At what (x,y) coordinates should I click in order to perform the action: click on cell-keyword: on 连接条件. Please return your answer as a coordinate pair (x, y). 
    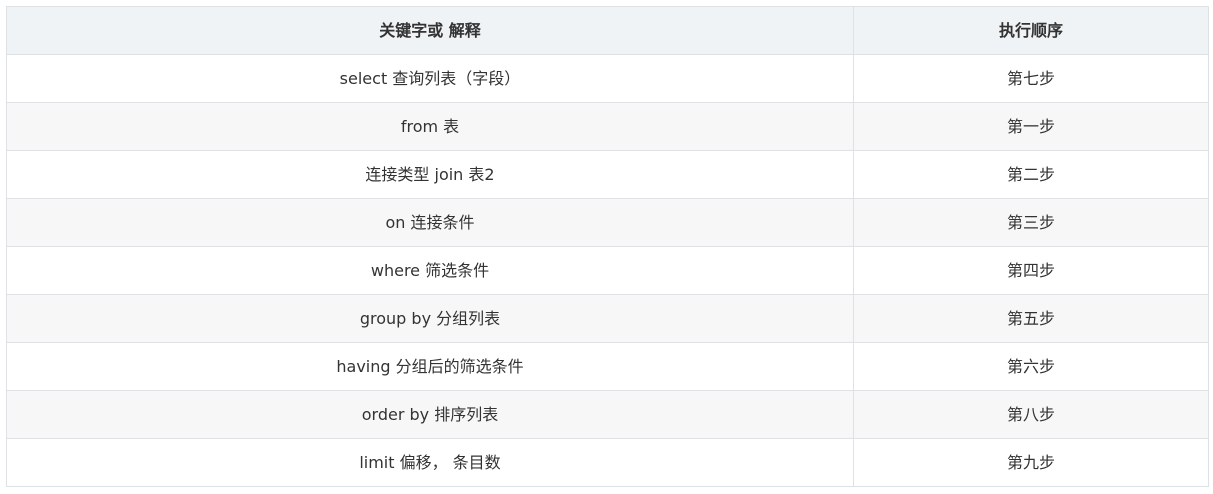
    Looking at the image, I should click on (430, 222).